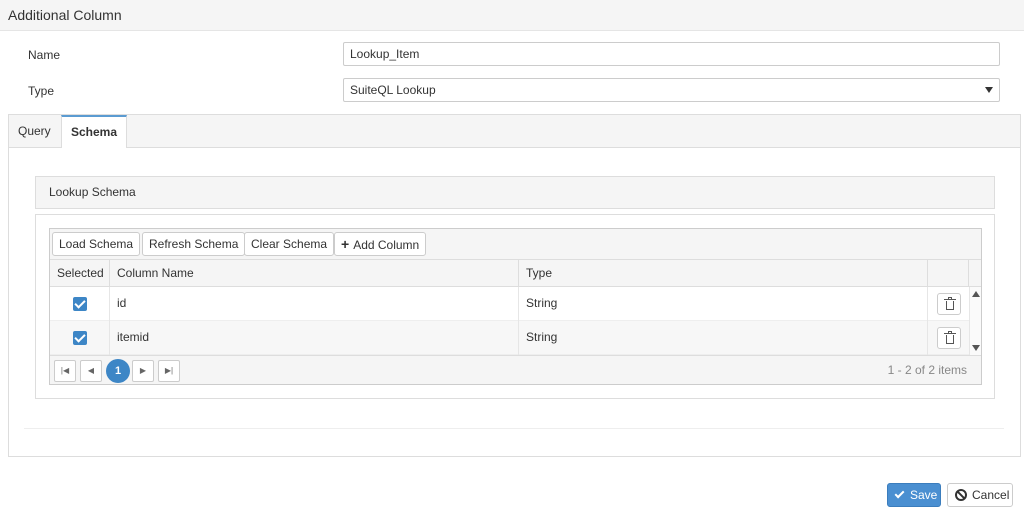  What do you see at coordinates (41, 91) in the screenshot?
I see `type-label: Type` at bounding box center [41, 91].